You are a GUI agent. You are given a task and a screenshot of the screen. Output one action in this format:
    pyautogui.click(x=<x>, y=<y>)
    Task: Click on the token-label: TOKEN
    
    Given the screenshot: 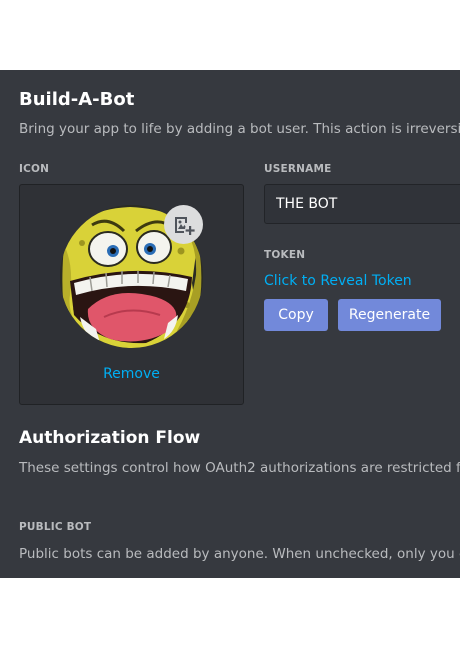 What is the action you would take?
    pyautogui.click(x=285, y=255)
    